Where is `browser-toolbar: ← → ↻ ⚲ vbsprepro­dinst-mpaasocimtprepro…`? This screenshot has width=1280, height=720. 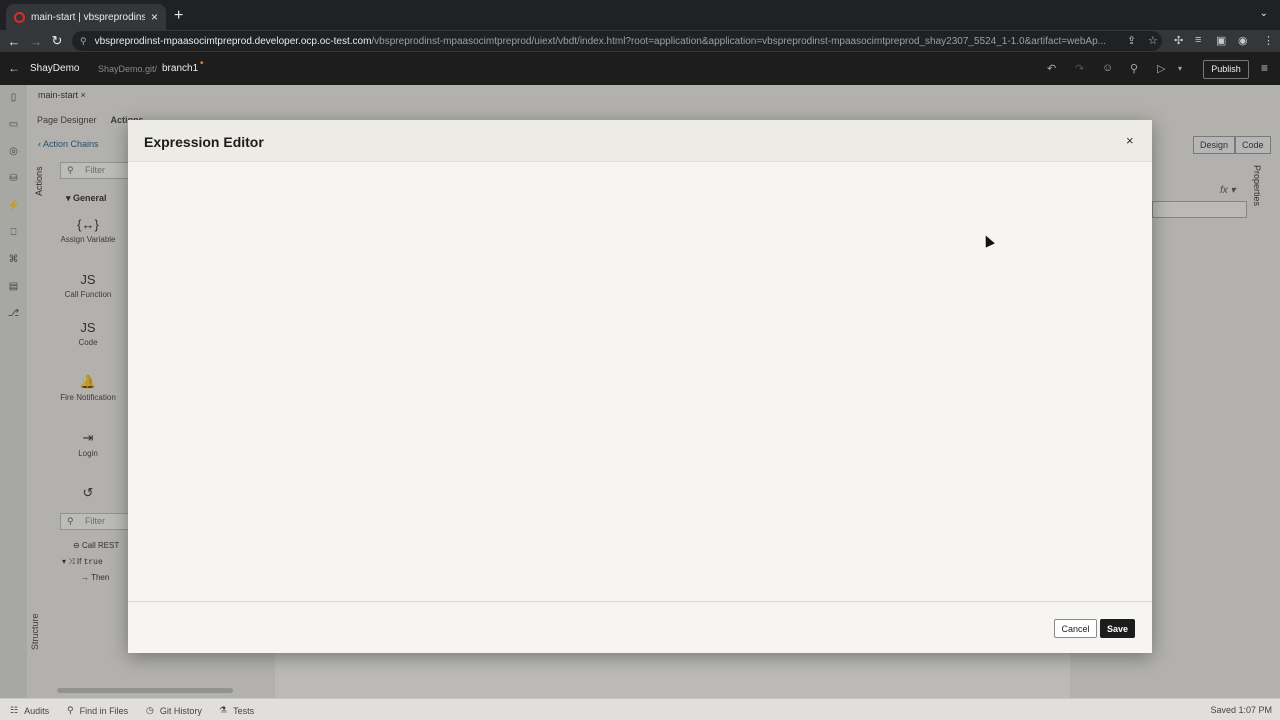 browser-toolbar: ← → ↻ ⚲ vbsprepro­dinst-mpaasocimtprepro… is located at coordinates (640, 41).